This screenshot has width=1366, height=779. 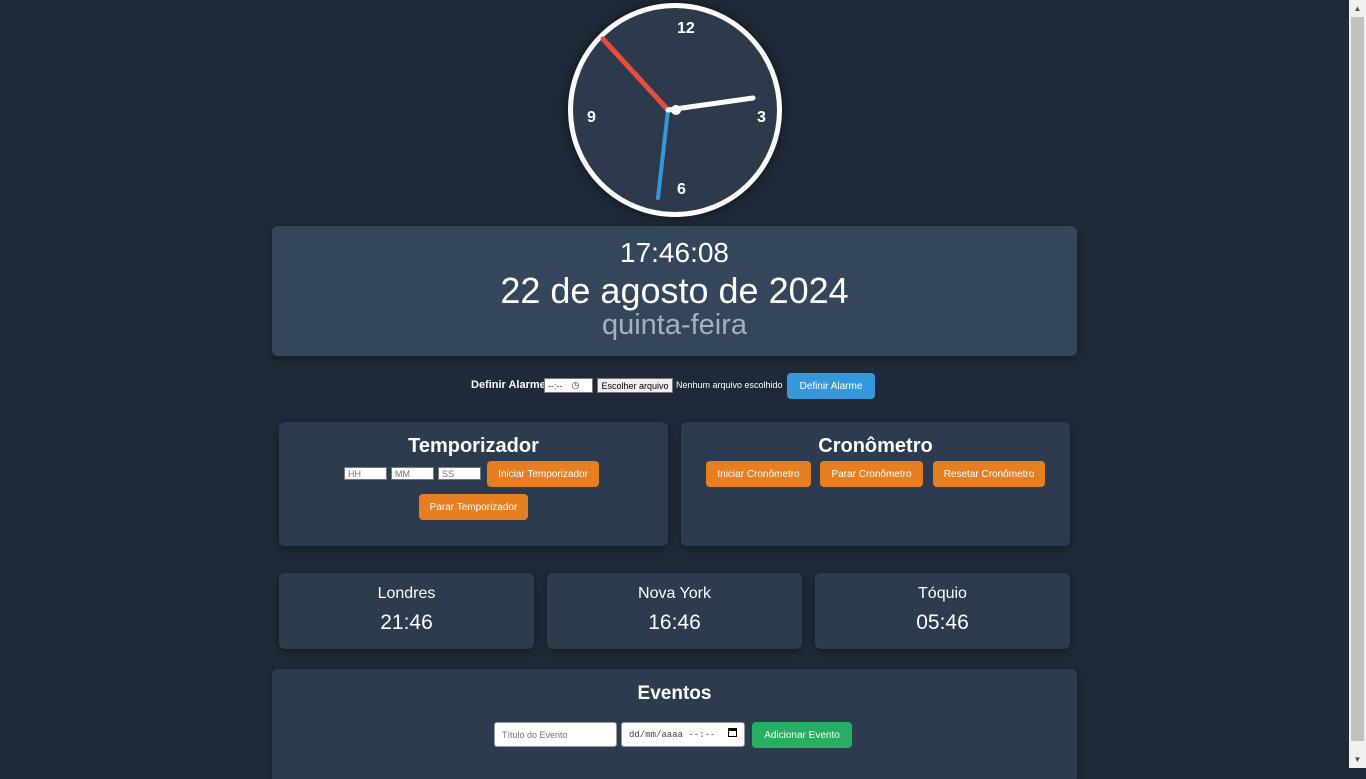 What do you see at coordinates (678, 118) in the screenshot?
I see `clock-hands` at bounding box center [678, 118].